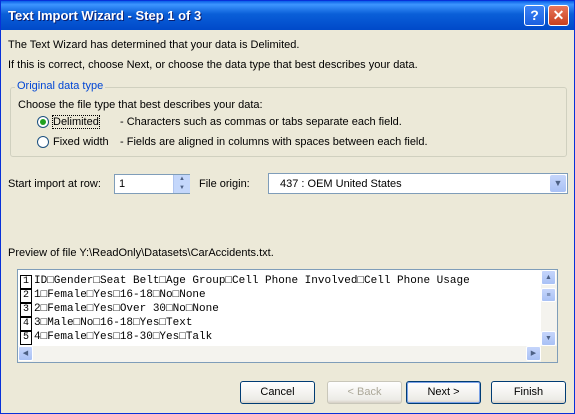 This screenshot has height=414, width=575. What do you see at coordinates (283, 338) in the screenshot?
I see `preview-row: 5 4□Female□Yes□18-30□Yes□Talk` at bounding box center [283, 338].